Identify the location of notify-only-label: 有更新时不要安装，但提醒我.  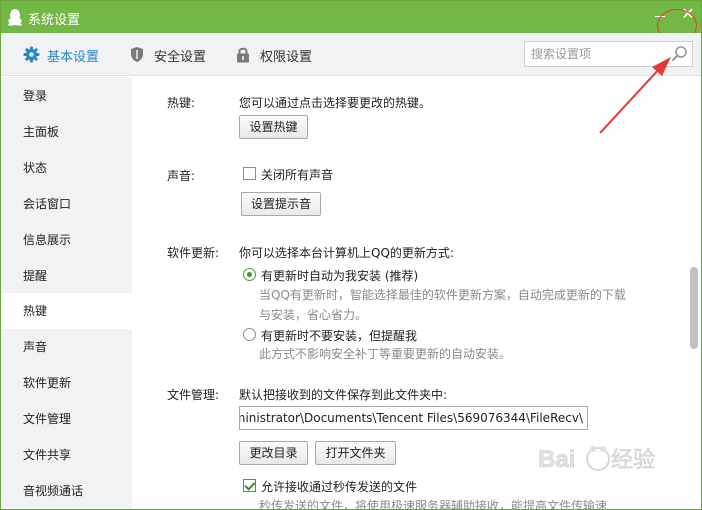
(339, 336).